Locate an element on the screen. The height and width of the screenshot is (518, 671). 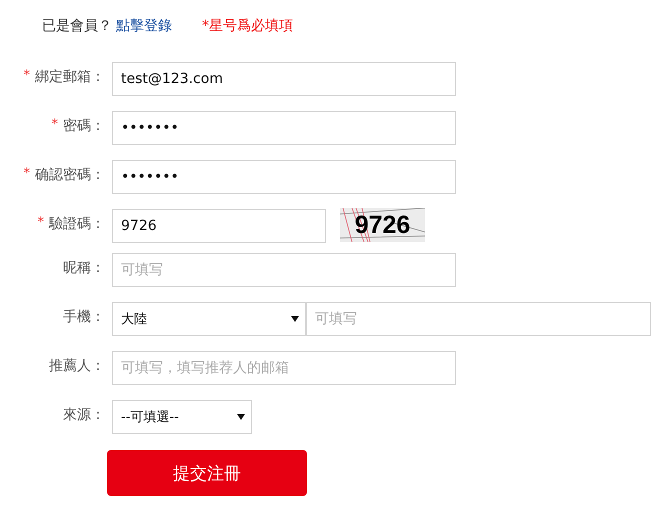
field-label: 綁定郵箱： is located at coordinates (70, 77).